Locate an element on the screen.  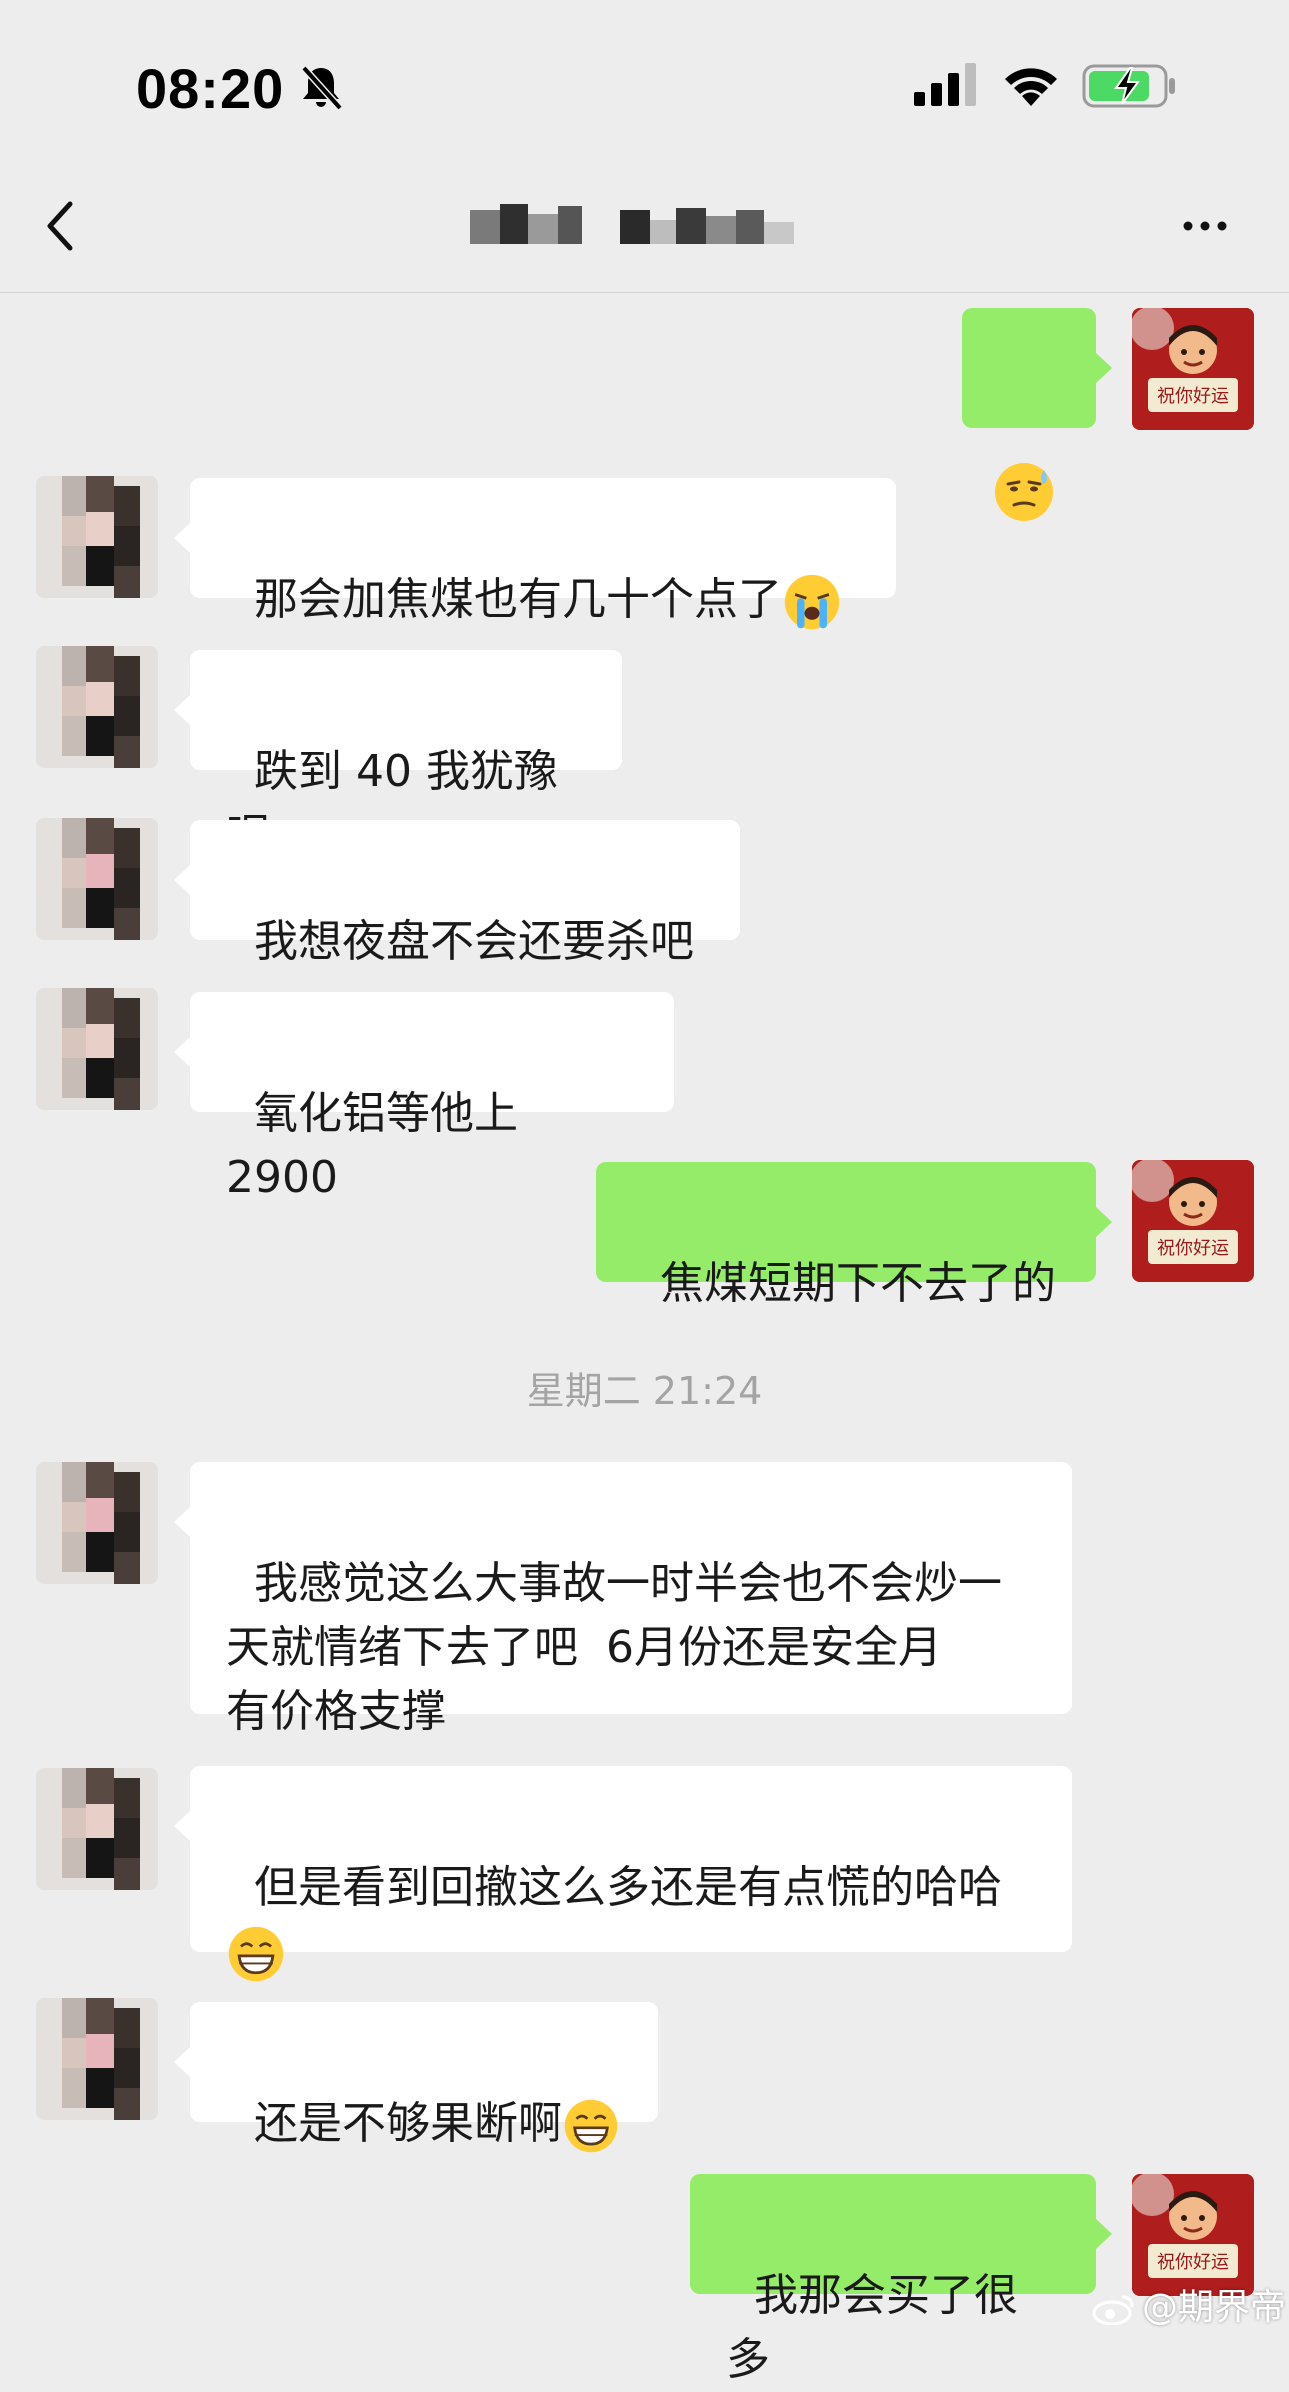
message-incoming: 氧化铝等他上 2900 is located at coordinates (424, 1097).